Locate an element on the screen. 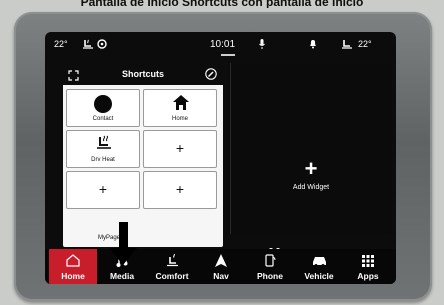  shortcut-label: Home is located at coordinates (179, 119).